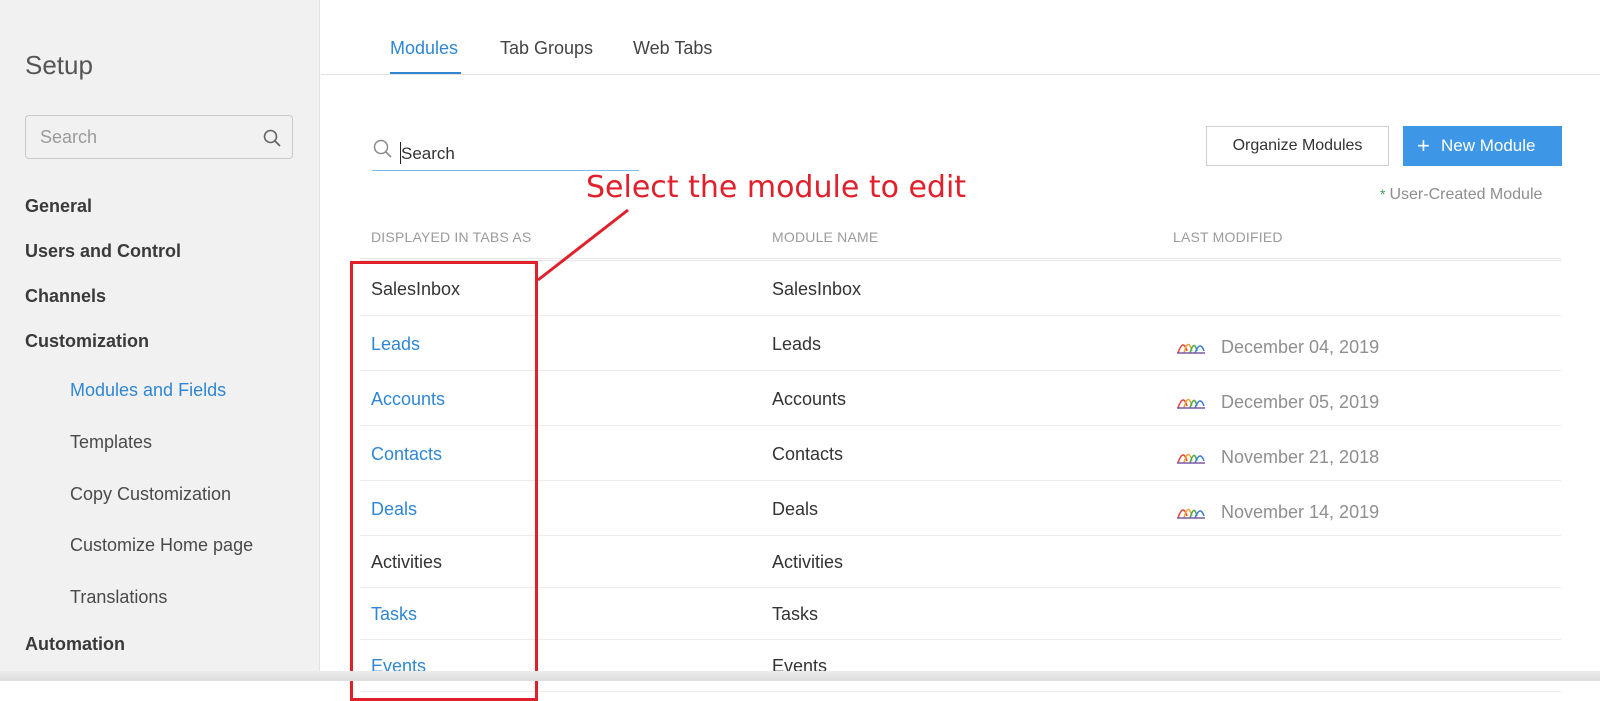 The height and width of the screenshot is (701, 1600). I want to click on module-search-input: Search, so click(505, 152).